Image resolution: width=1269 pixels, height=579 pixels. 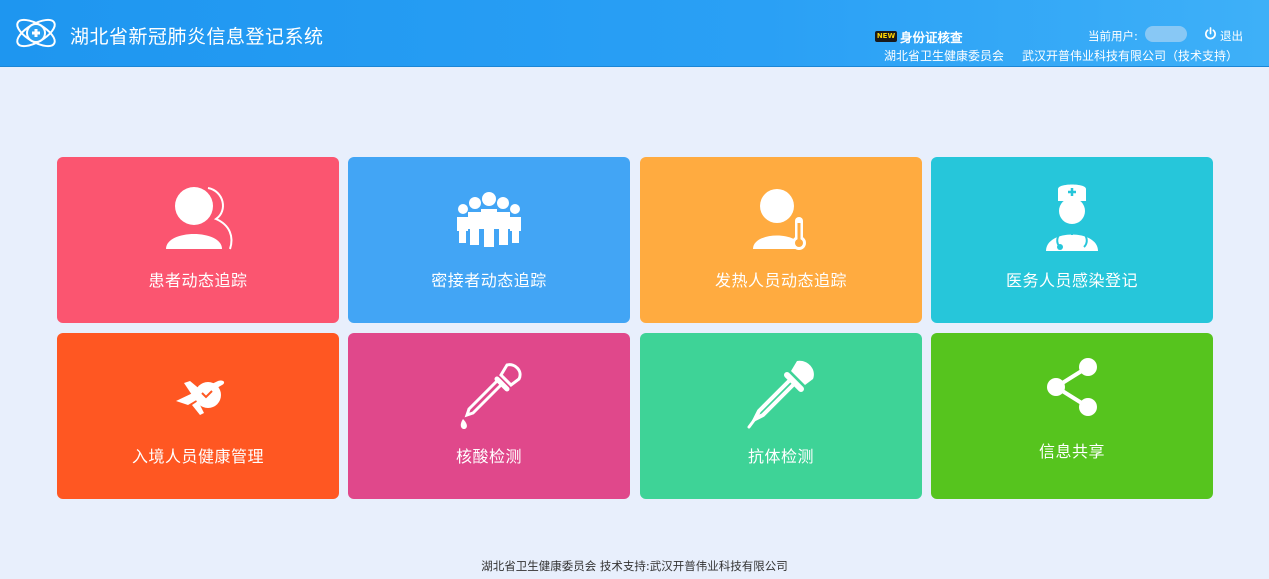 I want to click on fever-icon, so click(x=779, y=219).